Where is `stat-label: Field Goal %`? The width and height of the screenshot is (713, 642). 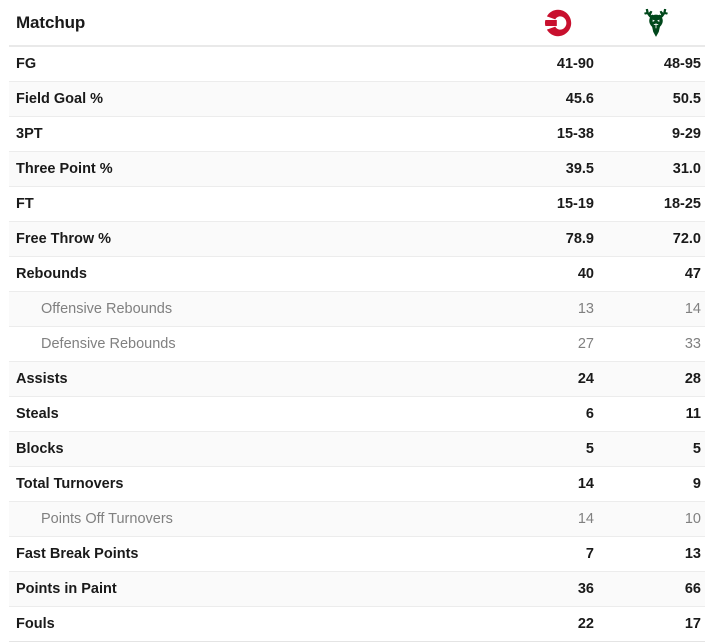
stat-label: Field Goal % is located at coordinates (60, 99).